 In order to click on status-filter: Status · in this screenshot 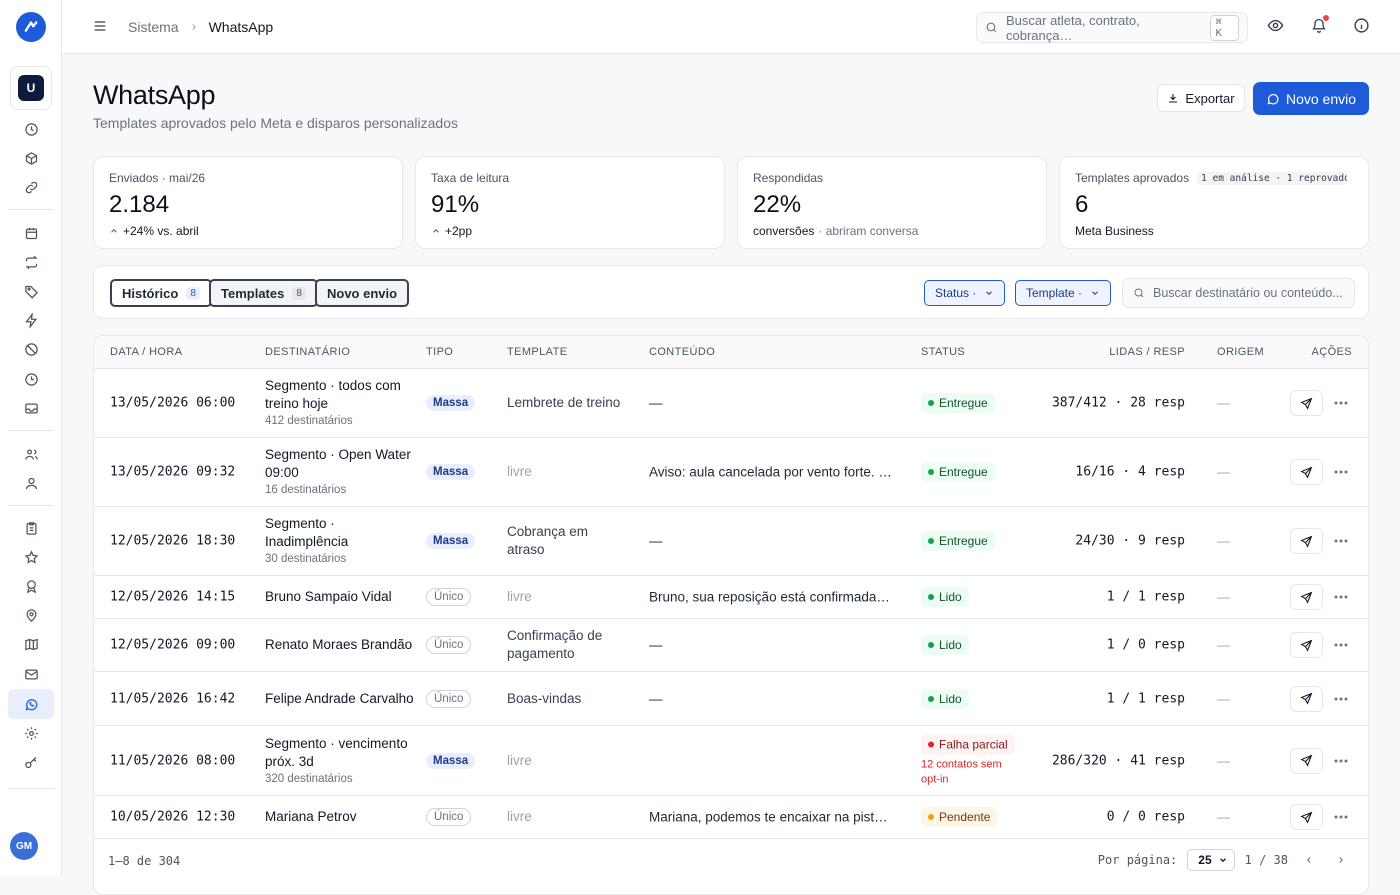, I will do `click(965, 293)`.